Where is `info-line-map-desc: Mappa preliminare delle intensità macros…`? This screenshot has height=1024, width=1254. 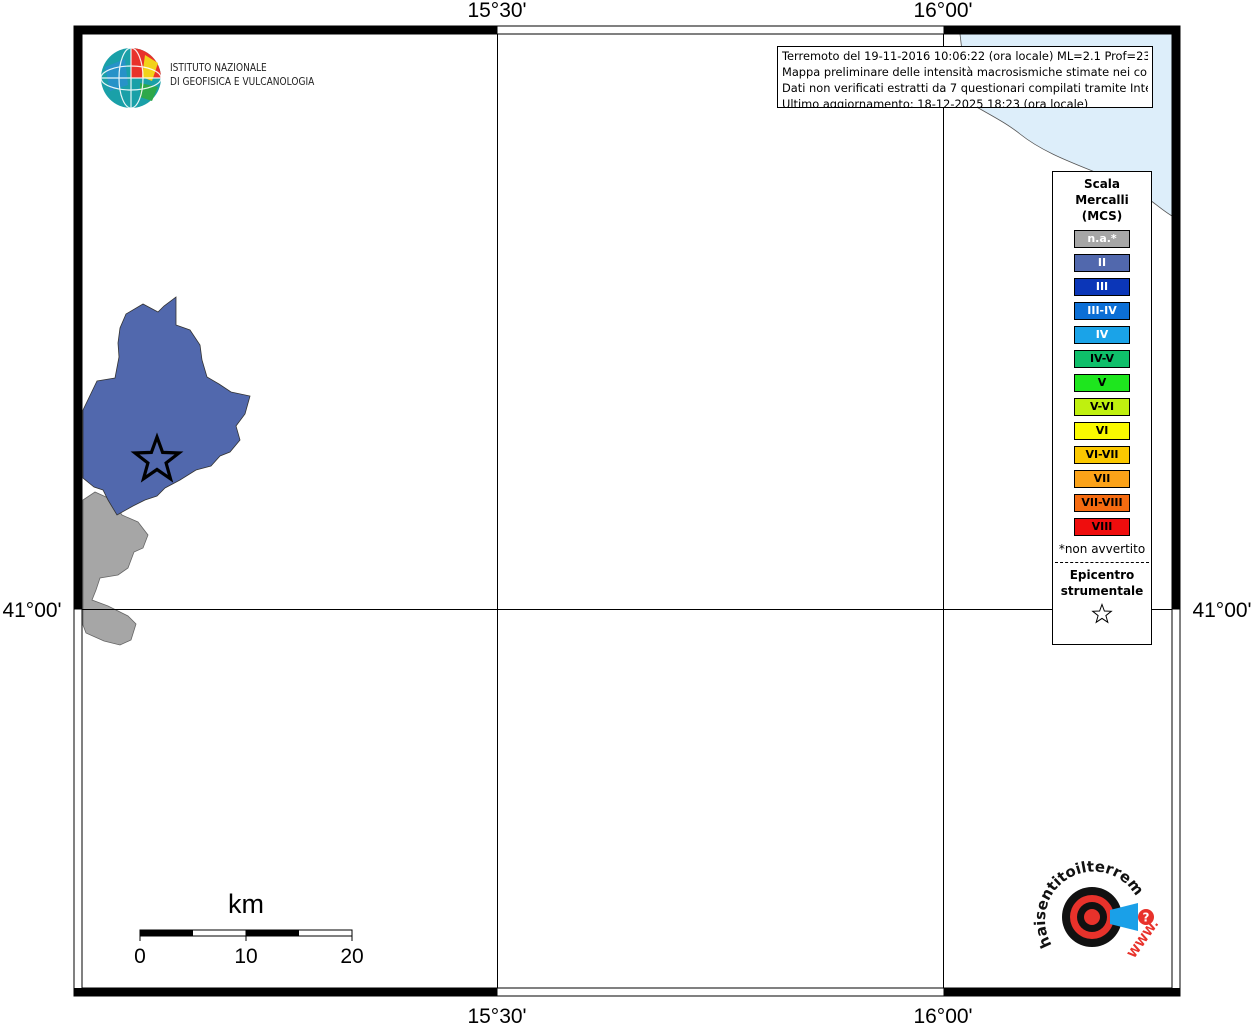 info-line-map-desc: Mappa preliminare delle intensità macros… is located at coordinates (965, 72).